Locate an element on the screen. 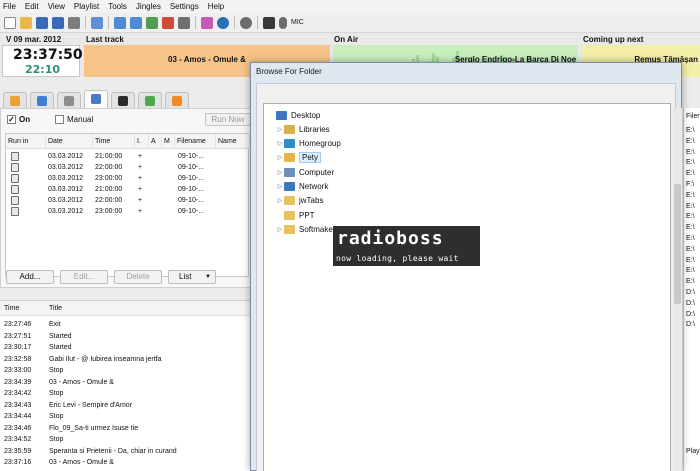 The height and width of the screenshot is (471, 700). log-row: 23:33:00 Stop is located at coordinates (126, 370).